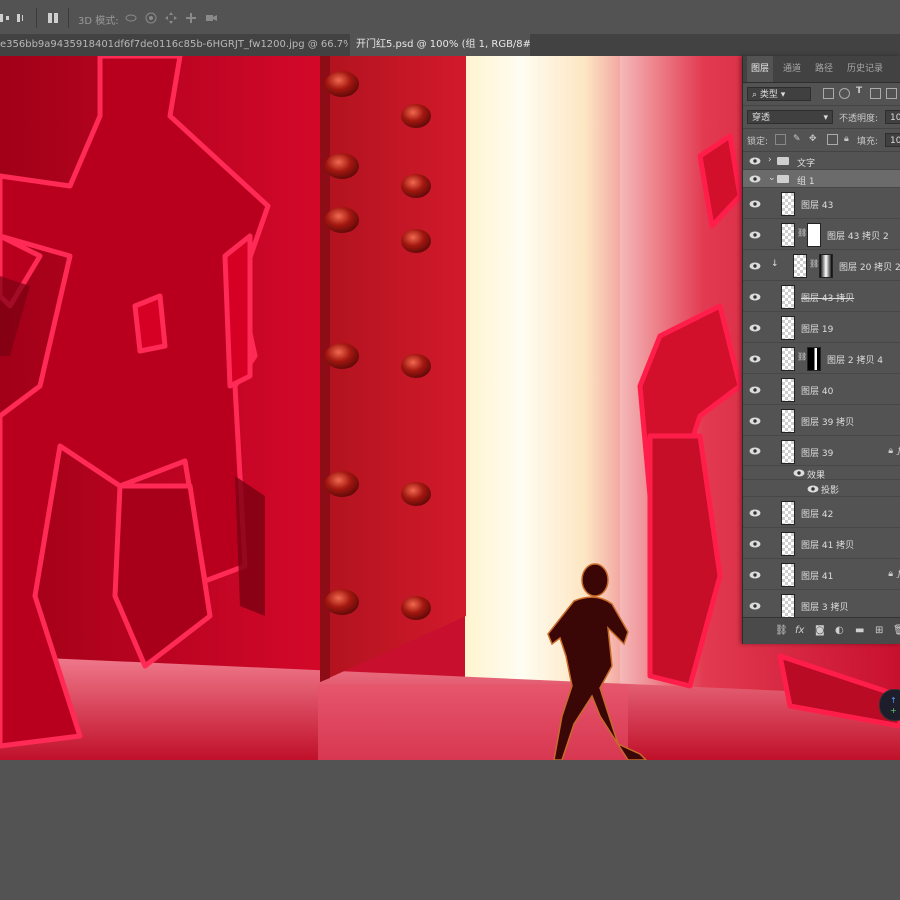  I want to click on layer-name: 图层 42, so click(817, 515).